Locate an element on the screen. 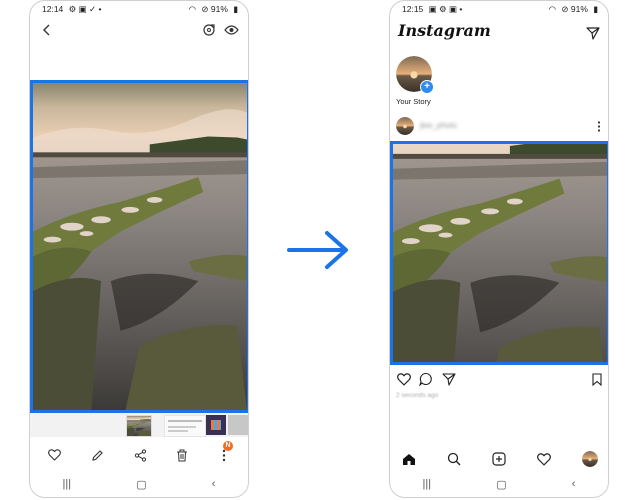  landscape-photo is located at coordinates (500, 253).